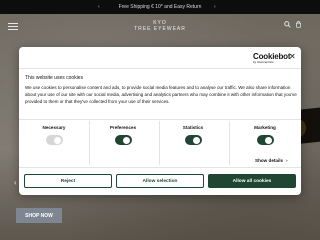 This screenshot has width=320, height=240. What do you see at coordinates (54, 78) in the screenshot?
I see `dialog-title: This website uses cookies` at bounding box center [54, 78].